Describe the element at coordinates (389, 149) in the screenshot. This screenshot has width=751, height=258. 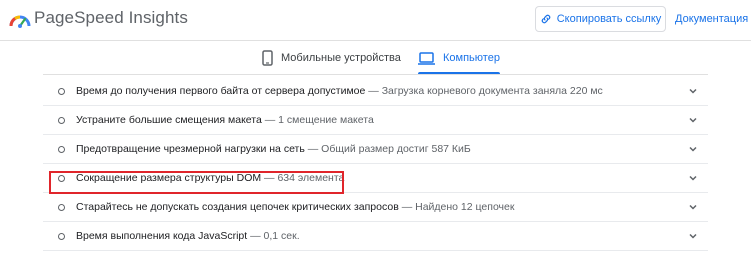
I see `audit-description: — Общий размер достиг 587 КиБ` at that location.